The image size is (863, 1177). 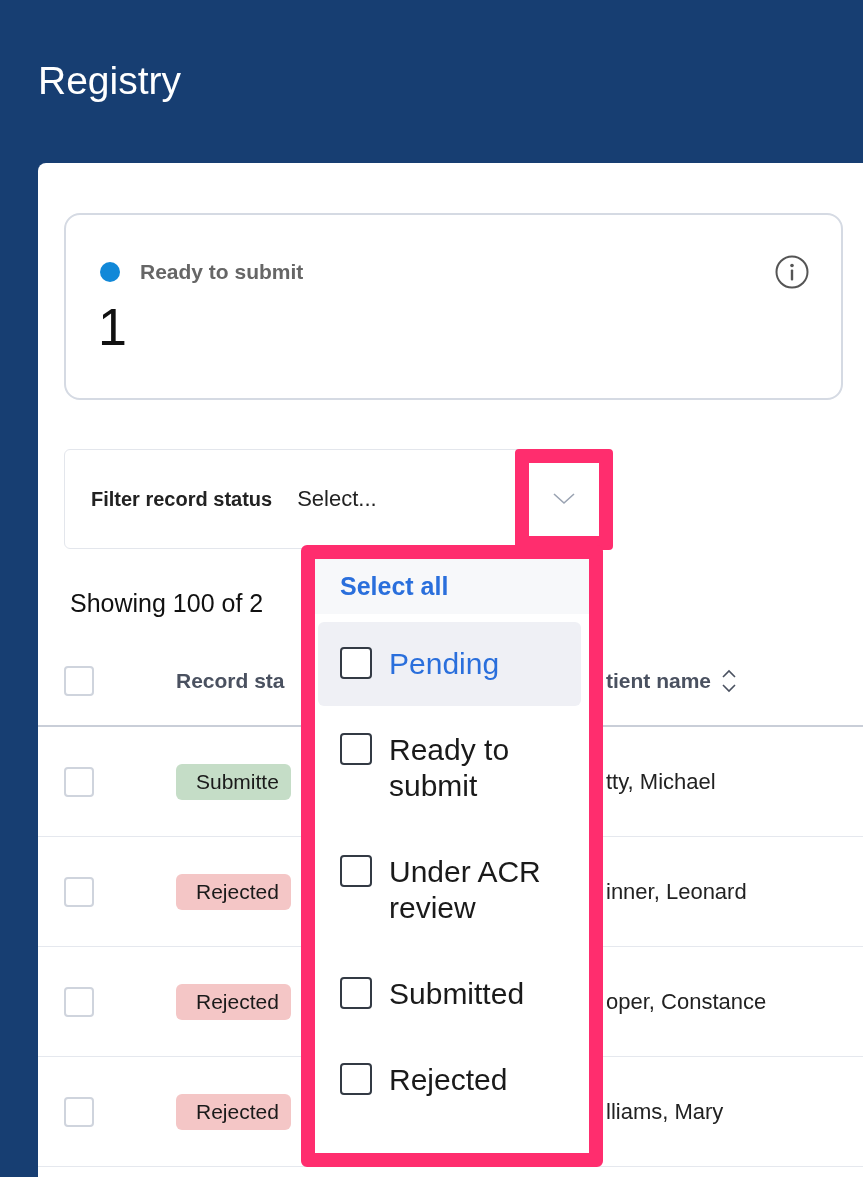 What do you see at coordinates (113, 327) in the screenshot?
I see `status-count: 1` at bounding box center [113, 327].